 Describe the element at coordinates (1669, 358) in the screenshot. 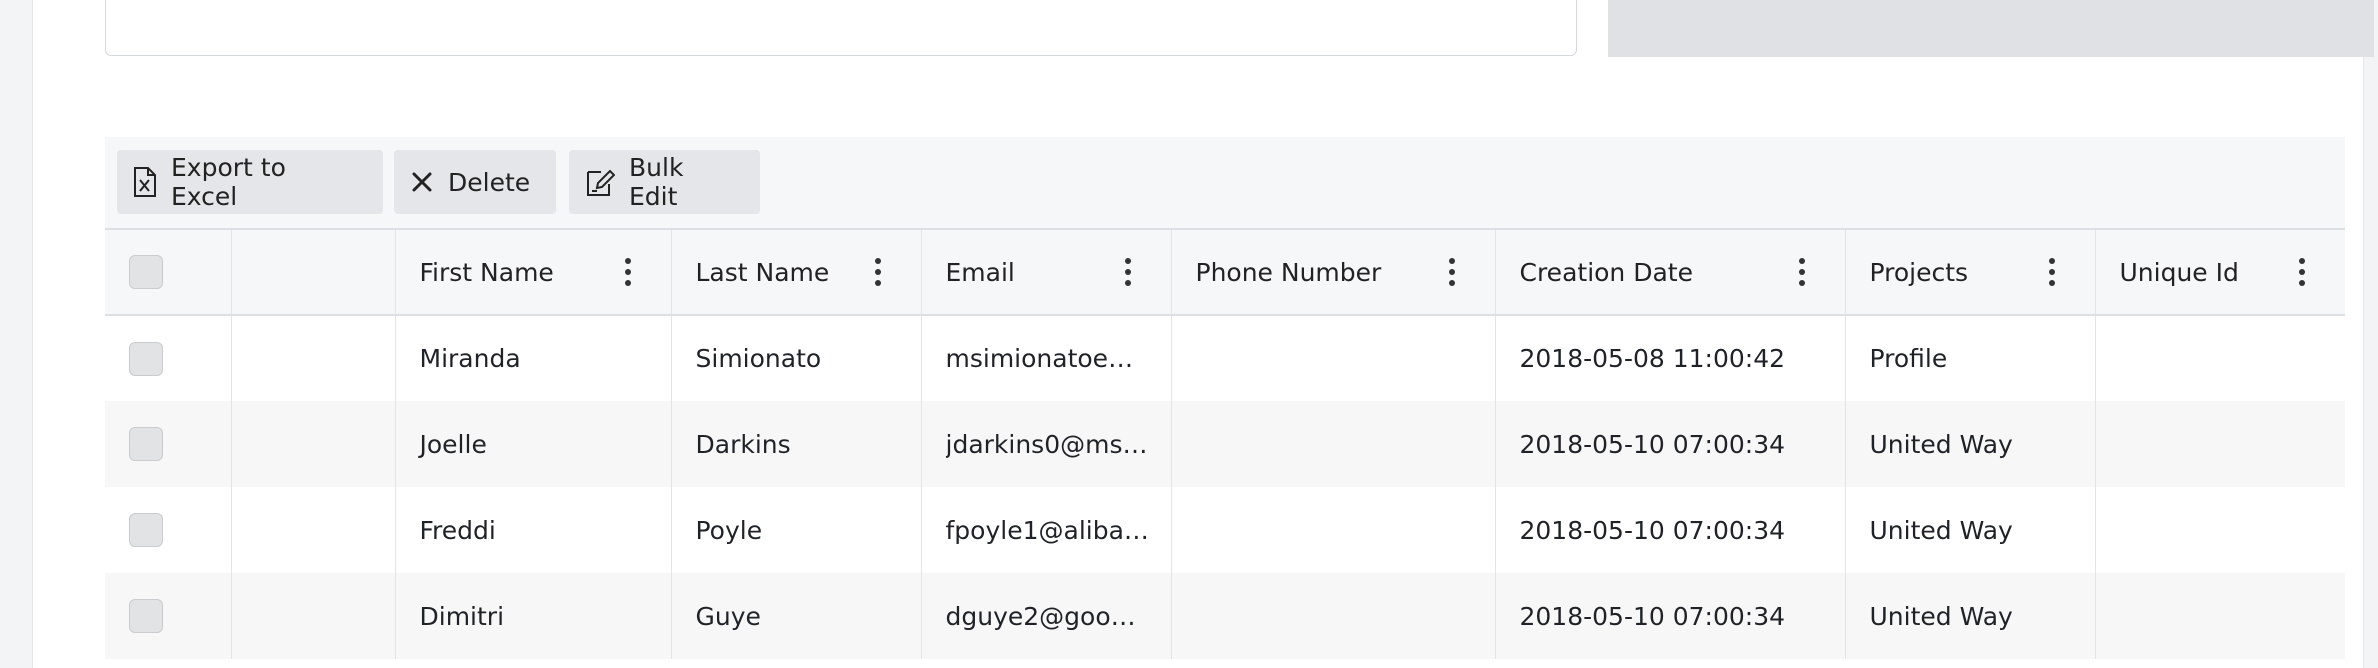

I see `cell-creation-date: 2018-05-08 11:00:42` at that location.